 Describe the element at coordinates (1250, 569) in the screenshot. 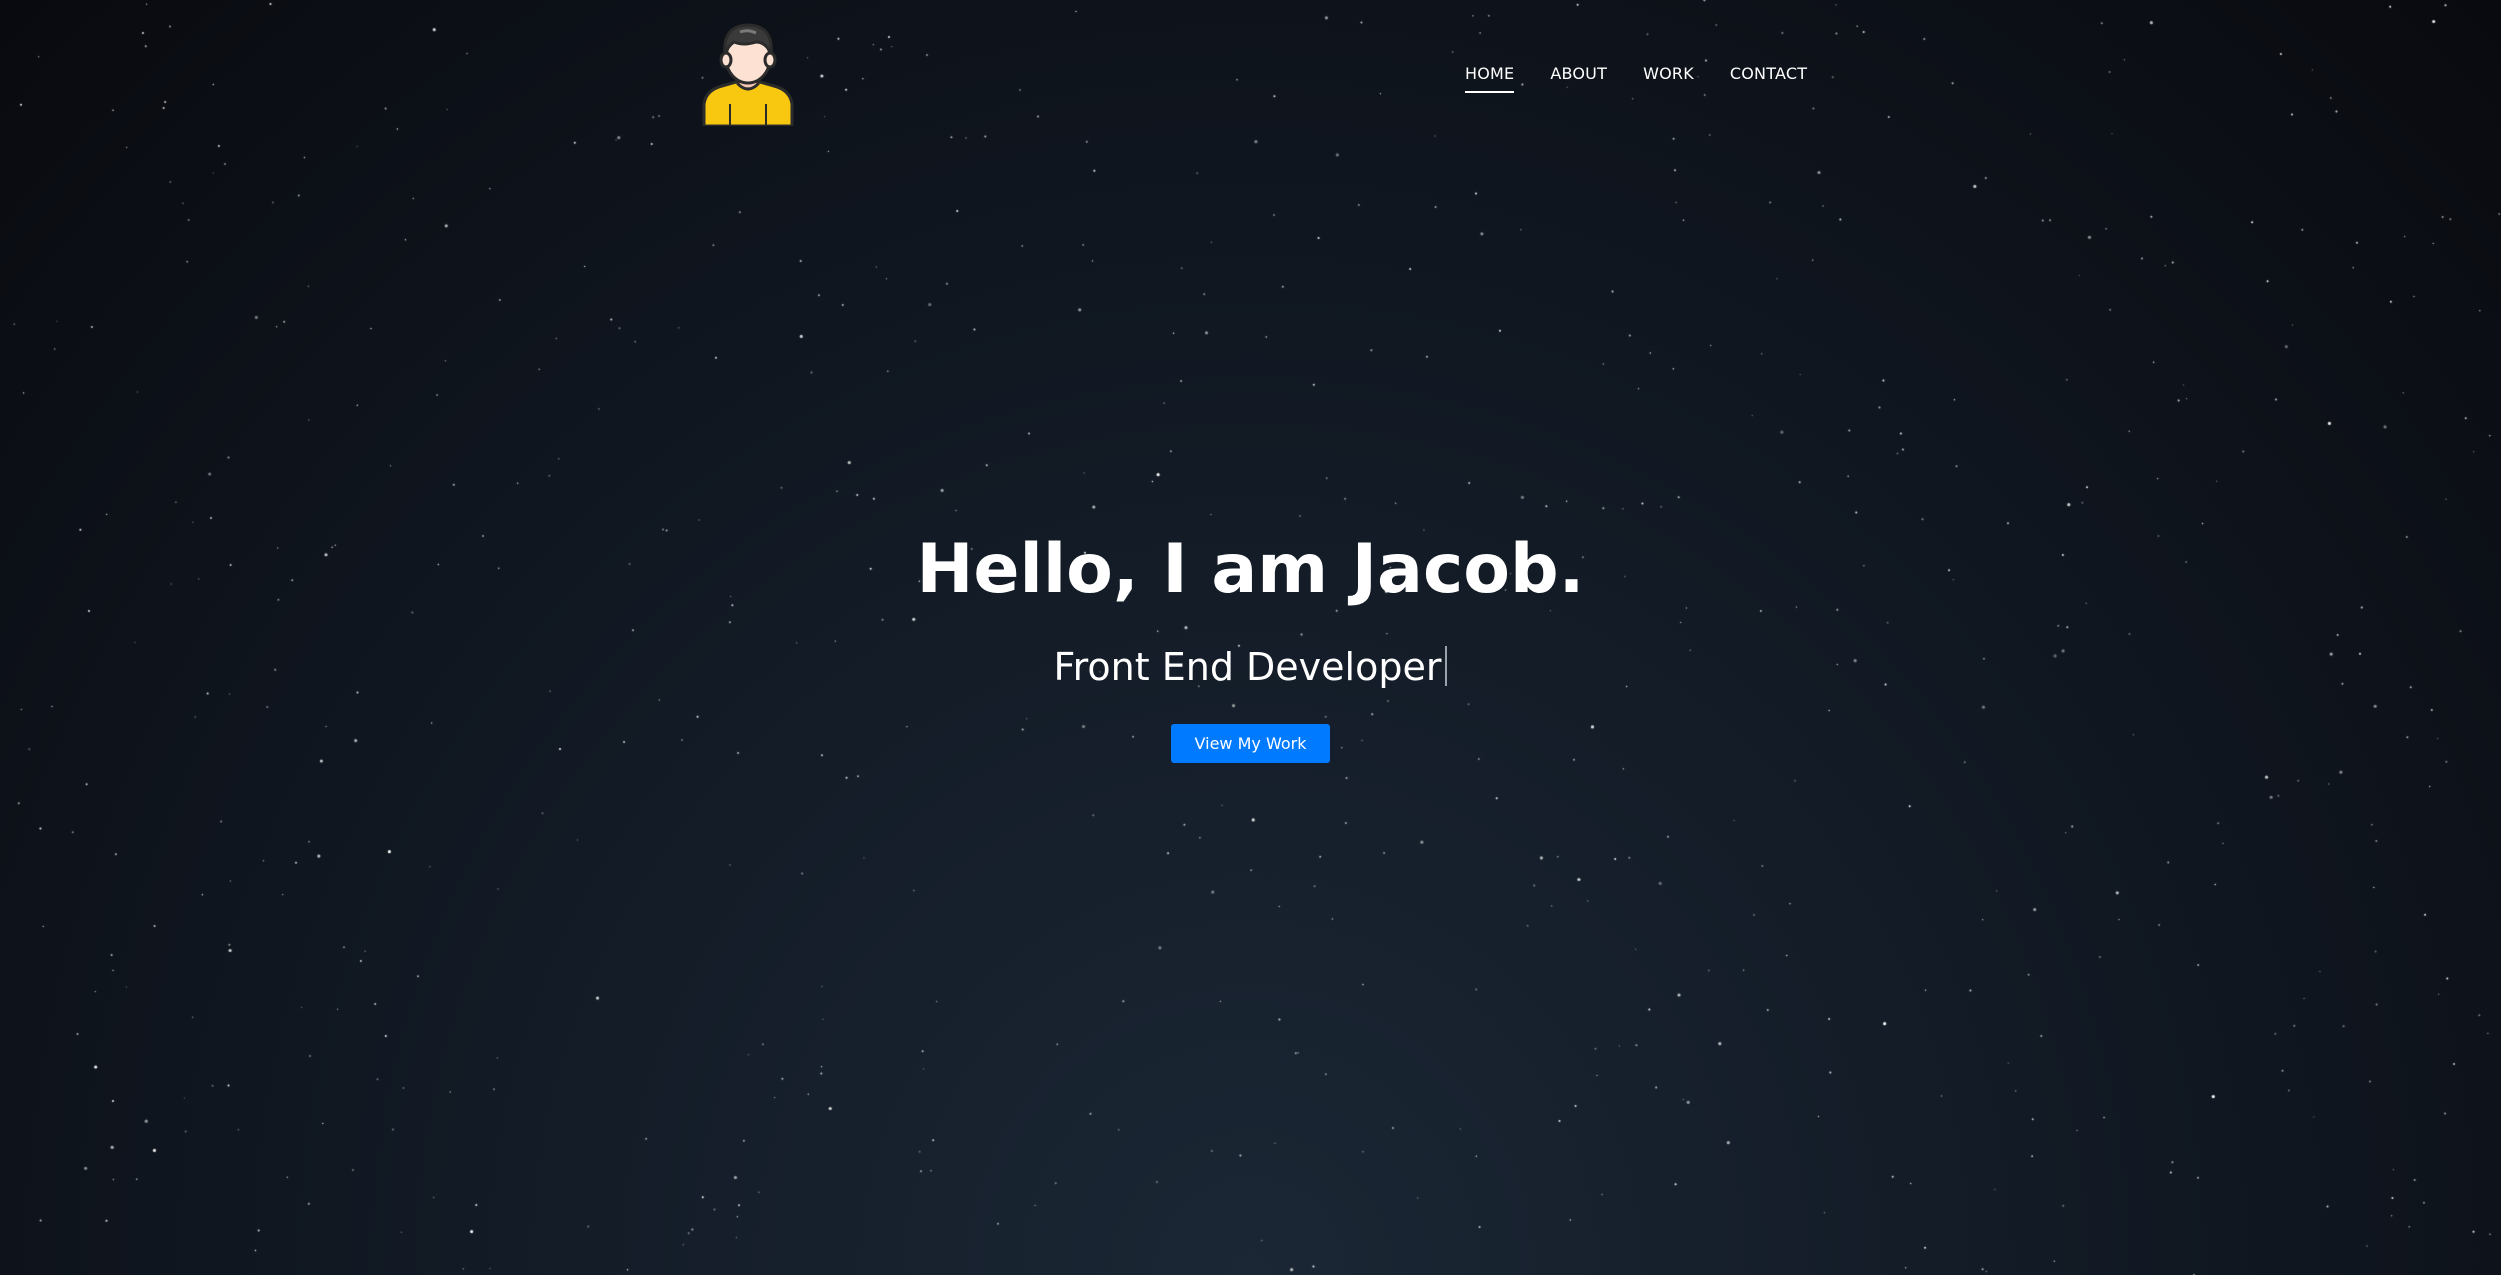

I see `hero-title: Hello, I am Jacob.` at that location.